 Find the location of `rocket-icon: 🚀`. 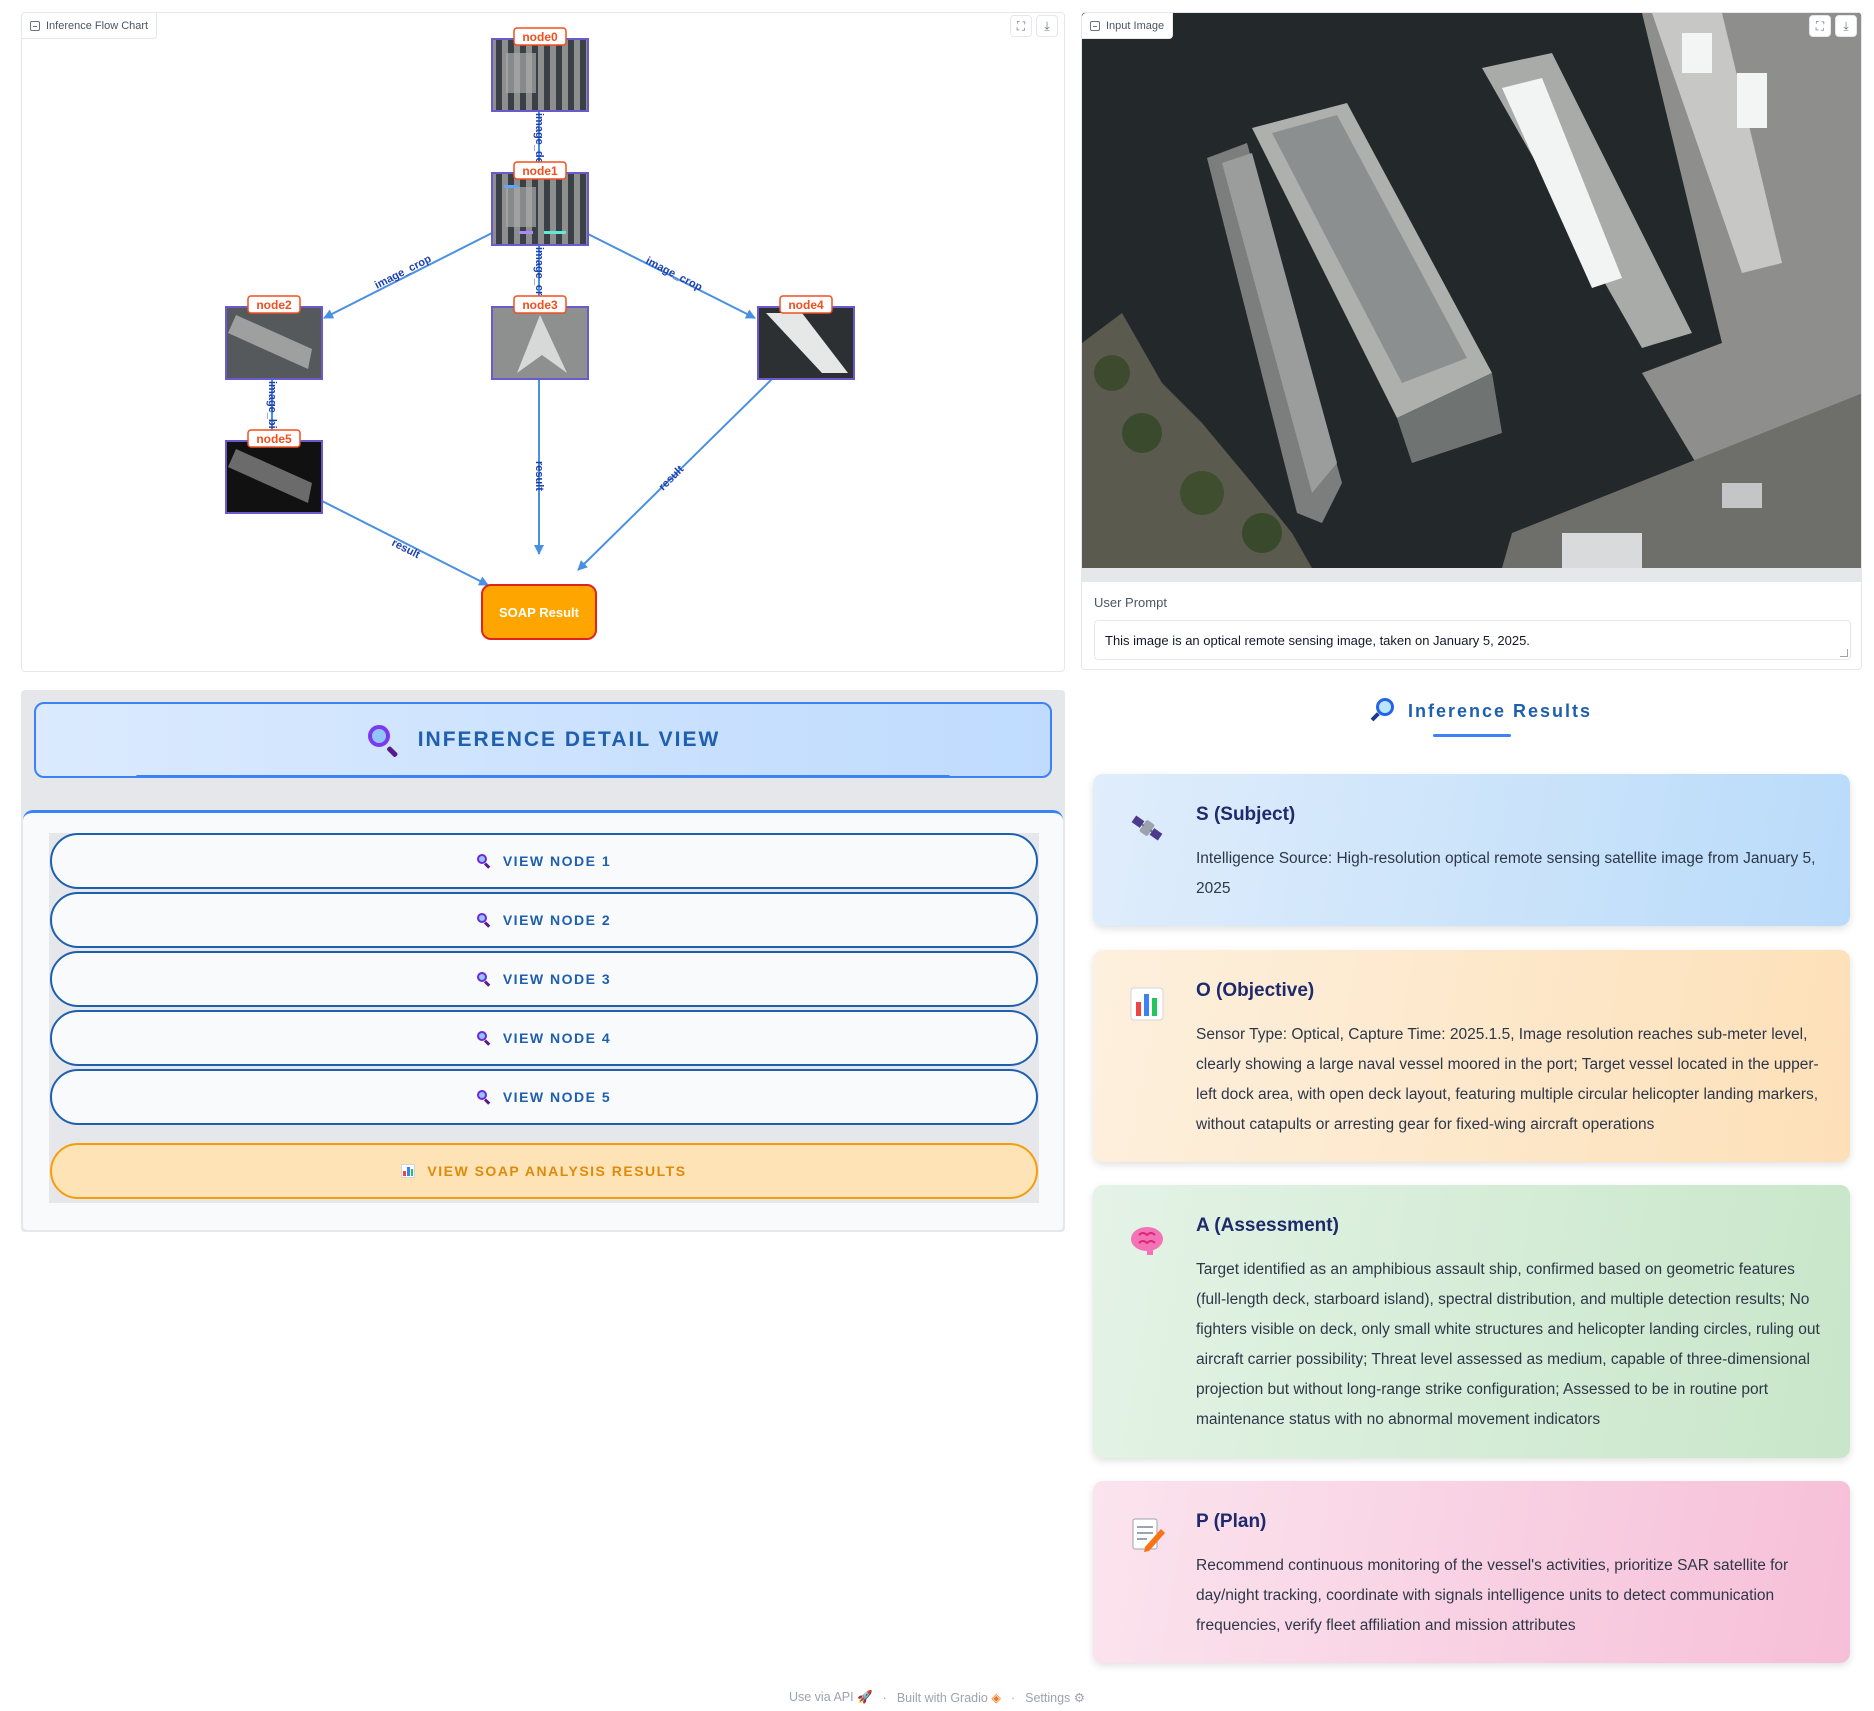

rocket-icon: 🚀 is located at coordinates (865, 1697).